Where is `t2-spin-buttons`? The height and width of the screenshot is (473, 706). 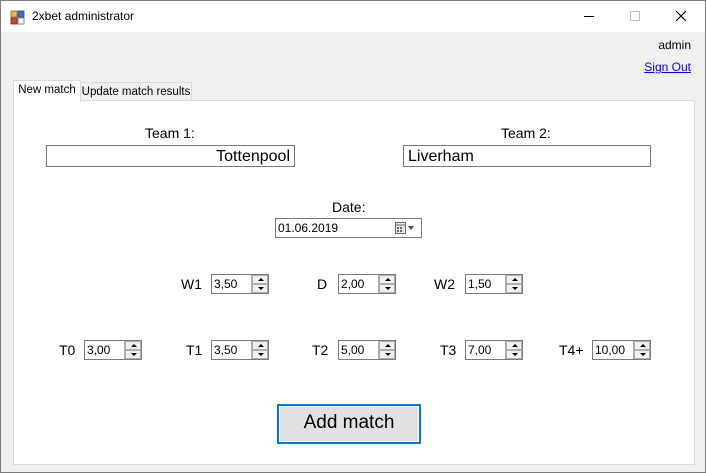 t2-spin-buttons is located at coordinates (386, 350).